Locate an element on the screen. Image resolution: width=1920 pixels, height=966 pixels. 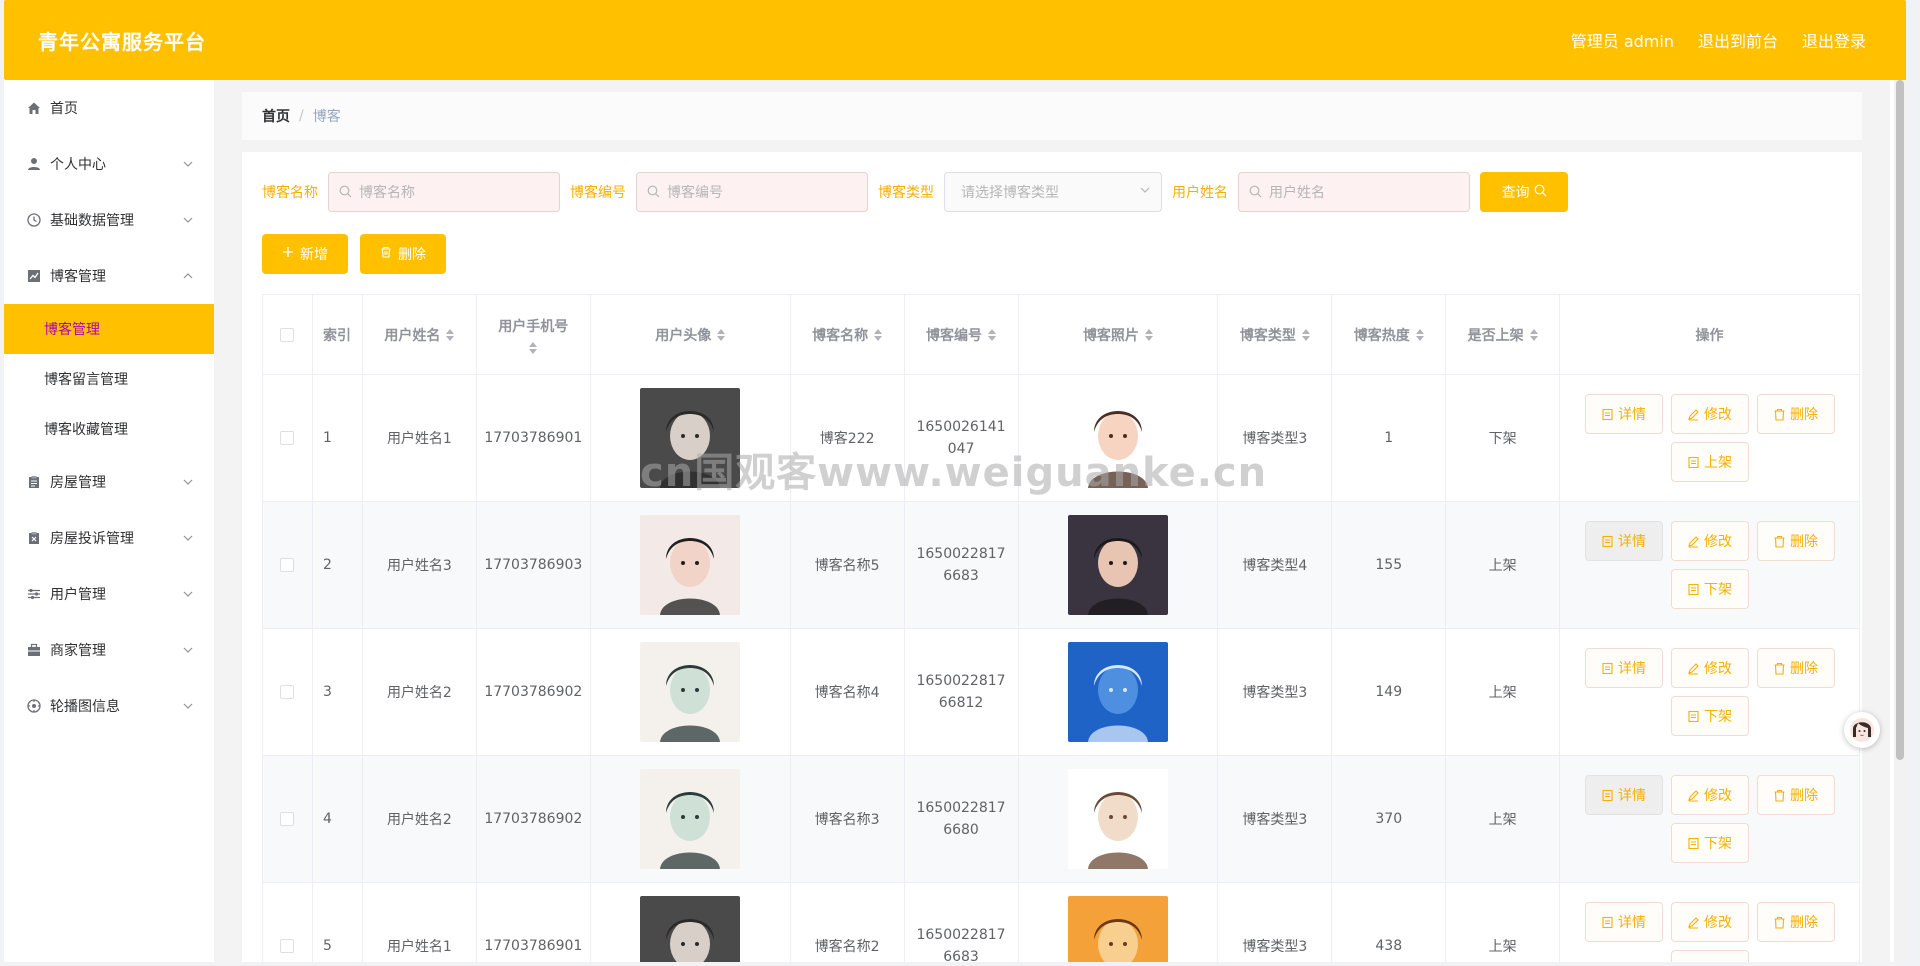
user-name-input: 用户姓名 is located at coordinates (1354, 192).